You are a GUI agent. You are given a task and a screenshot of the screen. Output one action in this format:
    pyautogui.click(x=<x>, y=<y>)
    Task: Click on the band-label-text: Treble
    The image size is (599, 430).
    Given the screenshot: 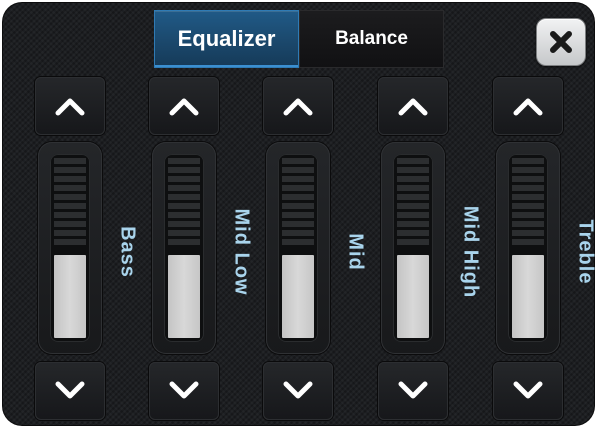 What is the action you would take?
    pyautogui.click(x=585, y=252)
    